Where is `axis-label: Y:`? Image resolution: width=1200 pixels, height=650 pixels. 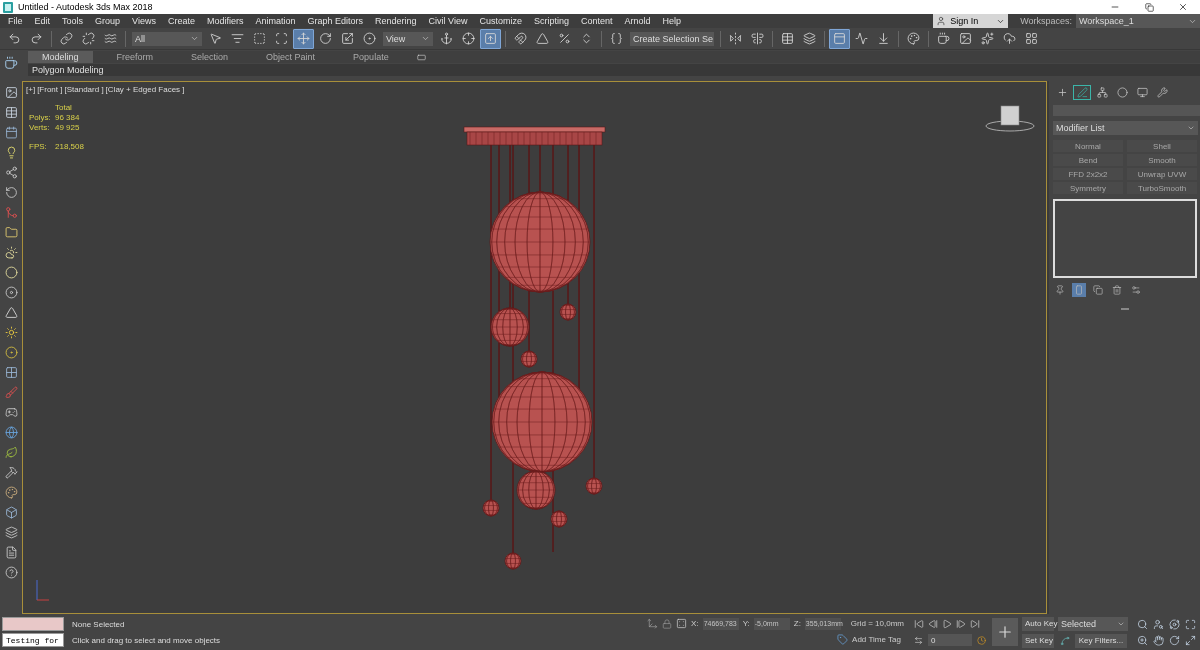
axis-label: Y: is located at coordinates (746, 623).